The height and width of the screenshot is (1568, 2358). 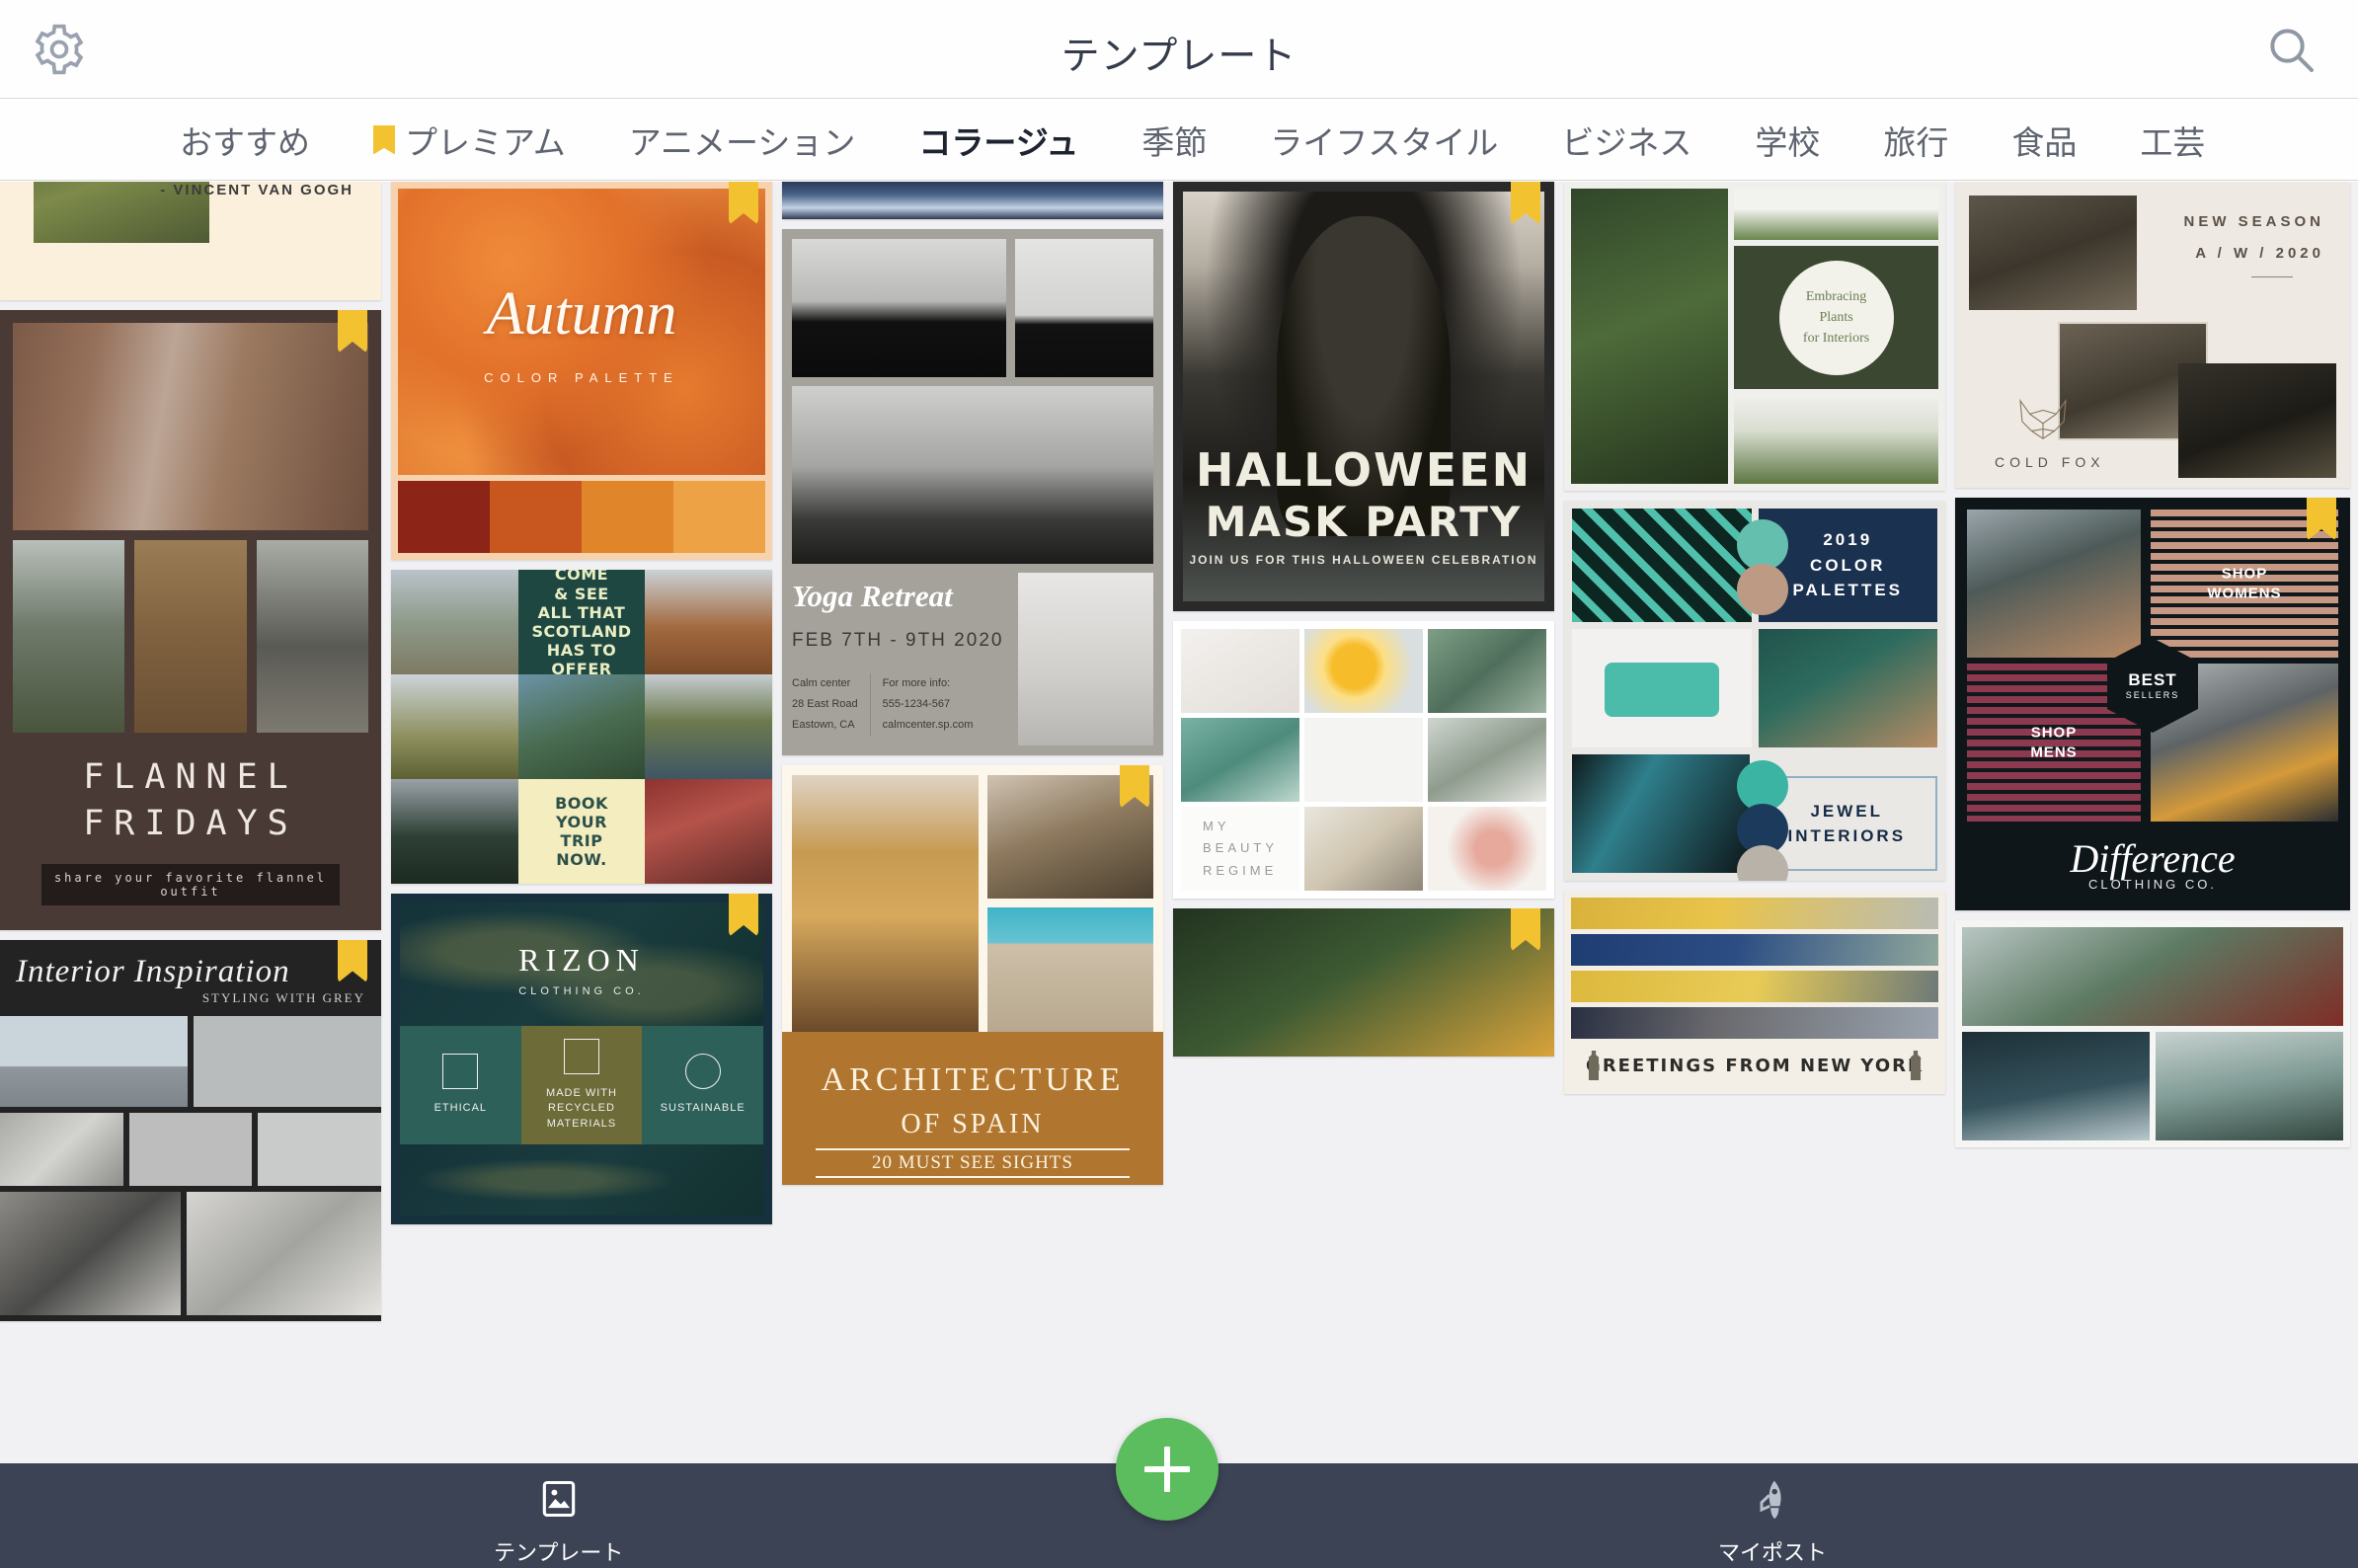 What do you see at coordinates (1364, 522) in the screenshot?
I see `halloween-line2: MASK PARTY` at bounding box center [1364, 522].